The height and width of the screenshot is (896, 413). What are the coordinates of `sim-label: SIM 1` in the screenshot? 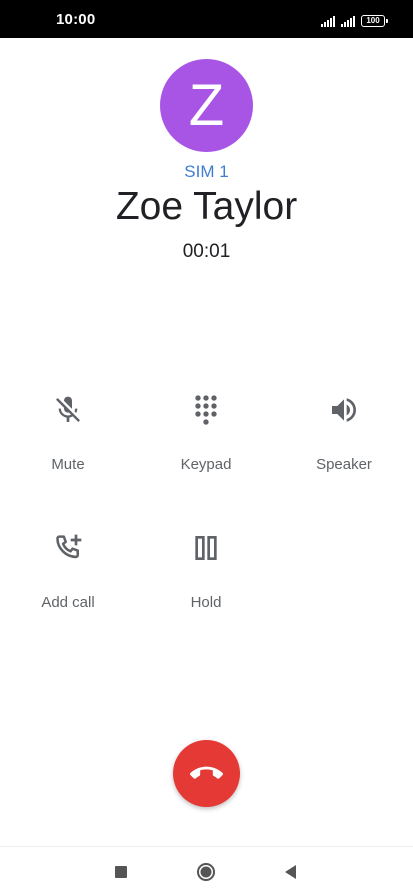 It's located at (206, 171).